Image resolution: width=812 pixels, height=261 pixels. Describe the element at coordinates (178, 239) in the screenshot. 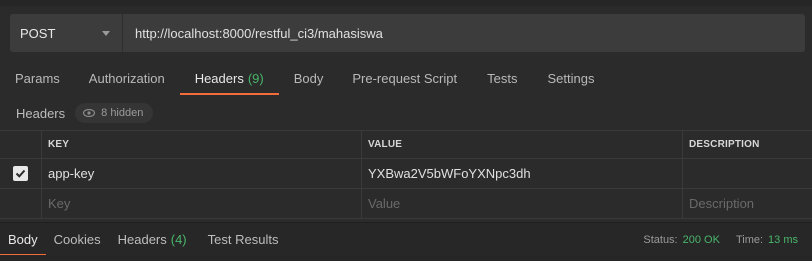

I see `response-headers-count: (4)` at that location.